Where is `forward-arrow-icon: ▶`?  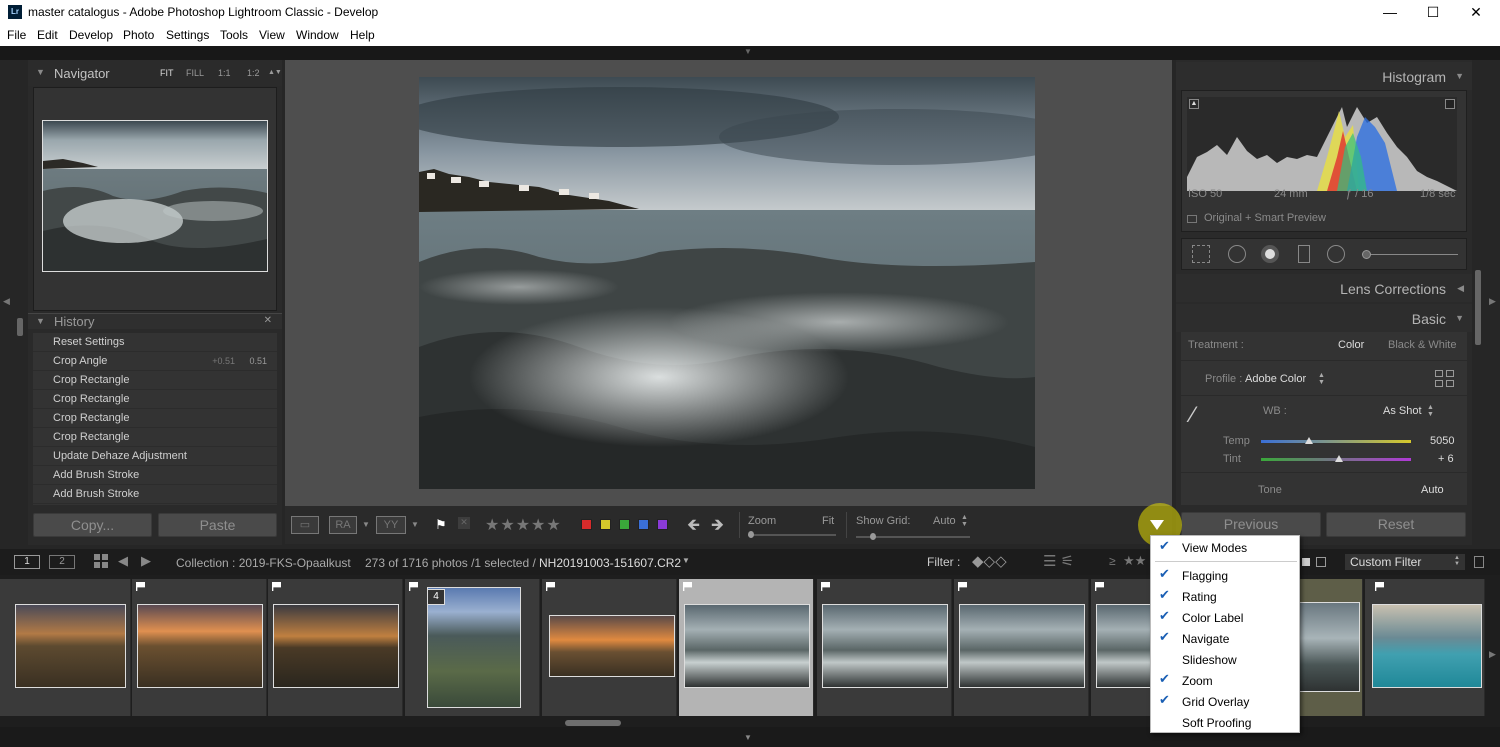 forward-arrow-icon: ▶ is located at coordinates (146, 561).